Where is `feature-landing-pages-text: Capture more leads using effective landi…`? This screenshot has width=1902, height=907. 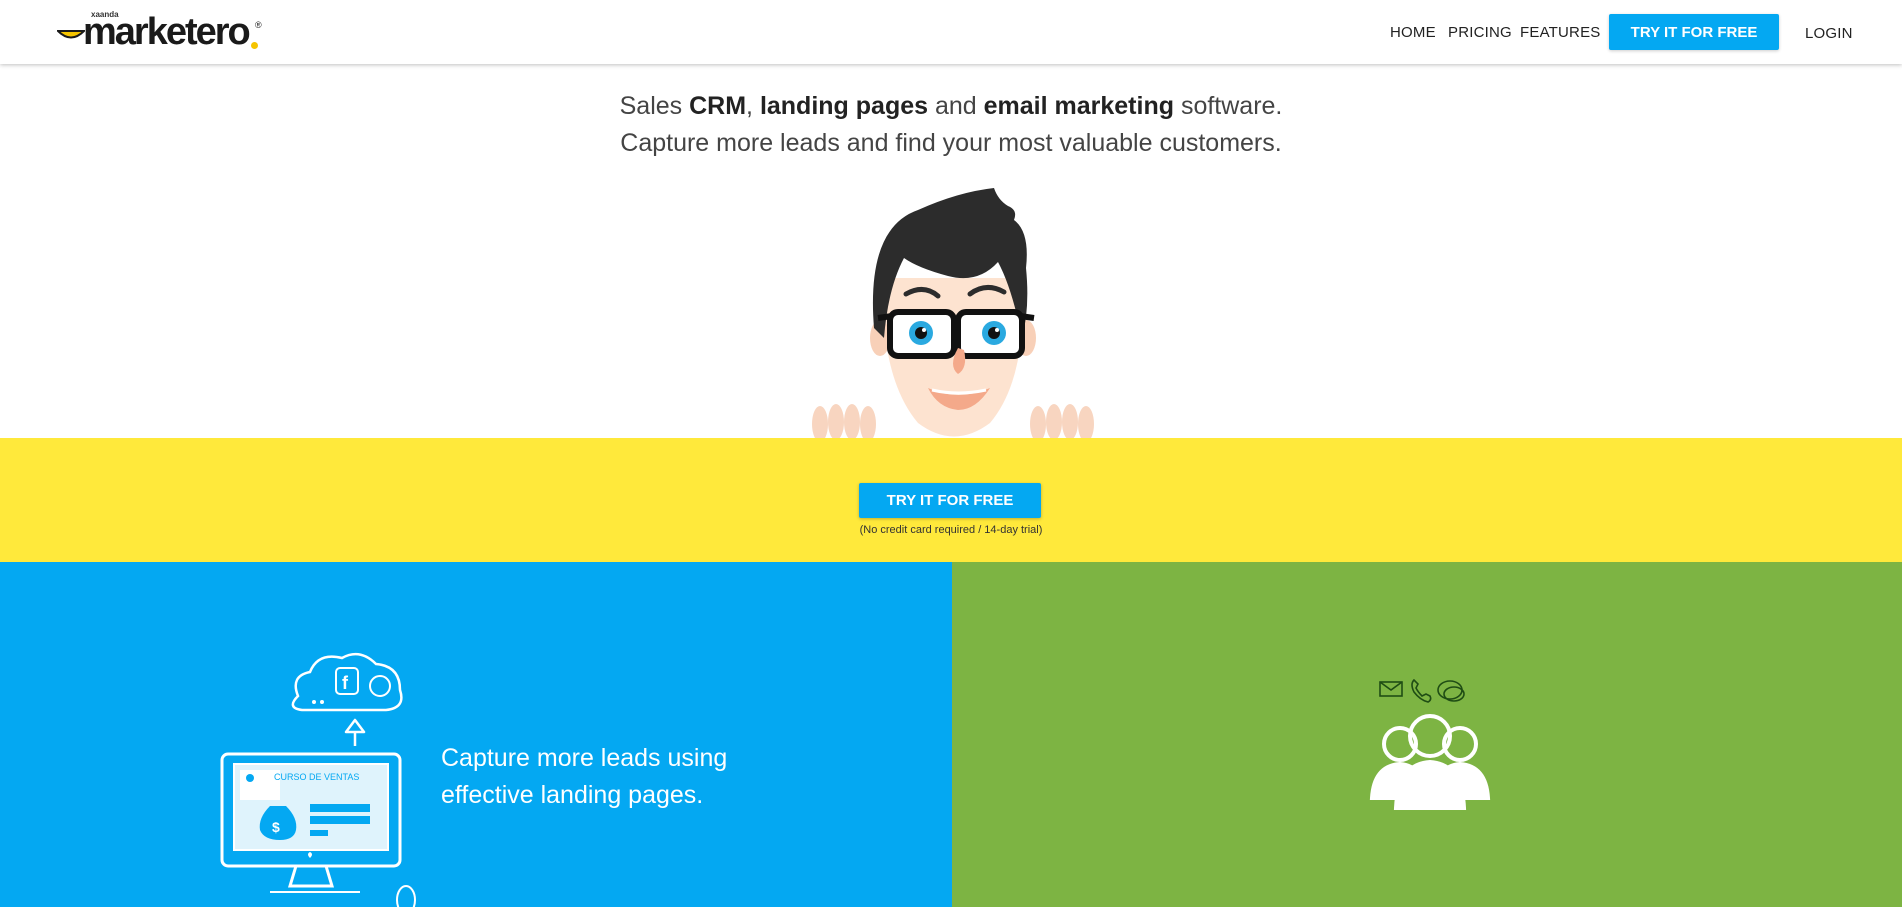
feature-landing-pages-text: Capture more leads using effective landi… is located at coordinates (584, 777).